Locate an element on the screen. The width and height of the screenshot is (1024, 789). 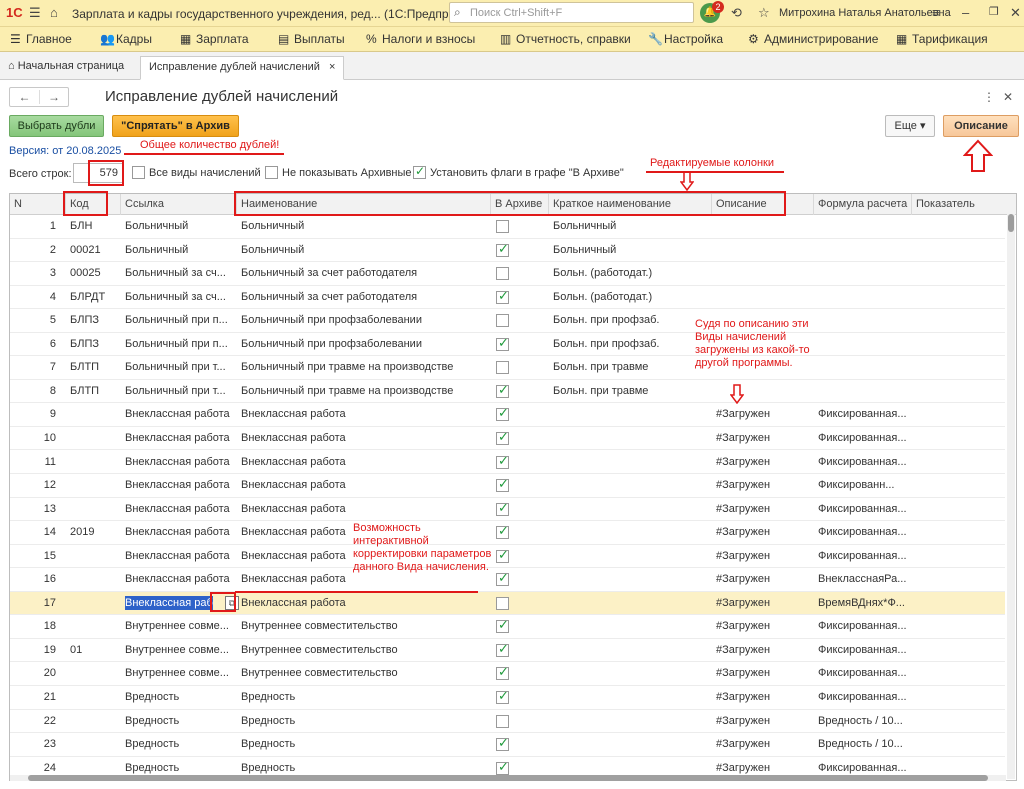
cell-name: Больничный при профзаболевании is located at coordinates (364, 320).